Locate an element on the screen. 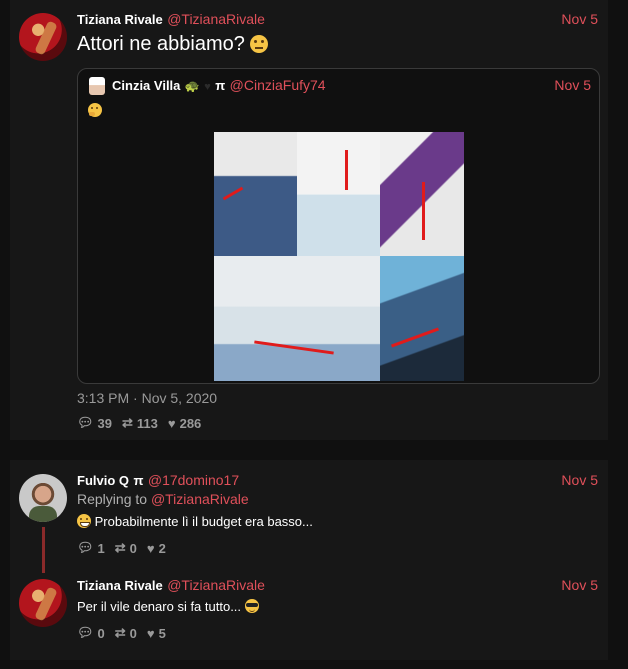 This screenshot has width=628, height=669. reply-1-date: Nov 5 is located at coordinates (579, 480).